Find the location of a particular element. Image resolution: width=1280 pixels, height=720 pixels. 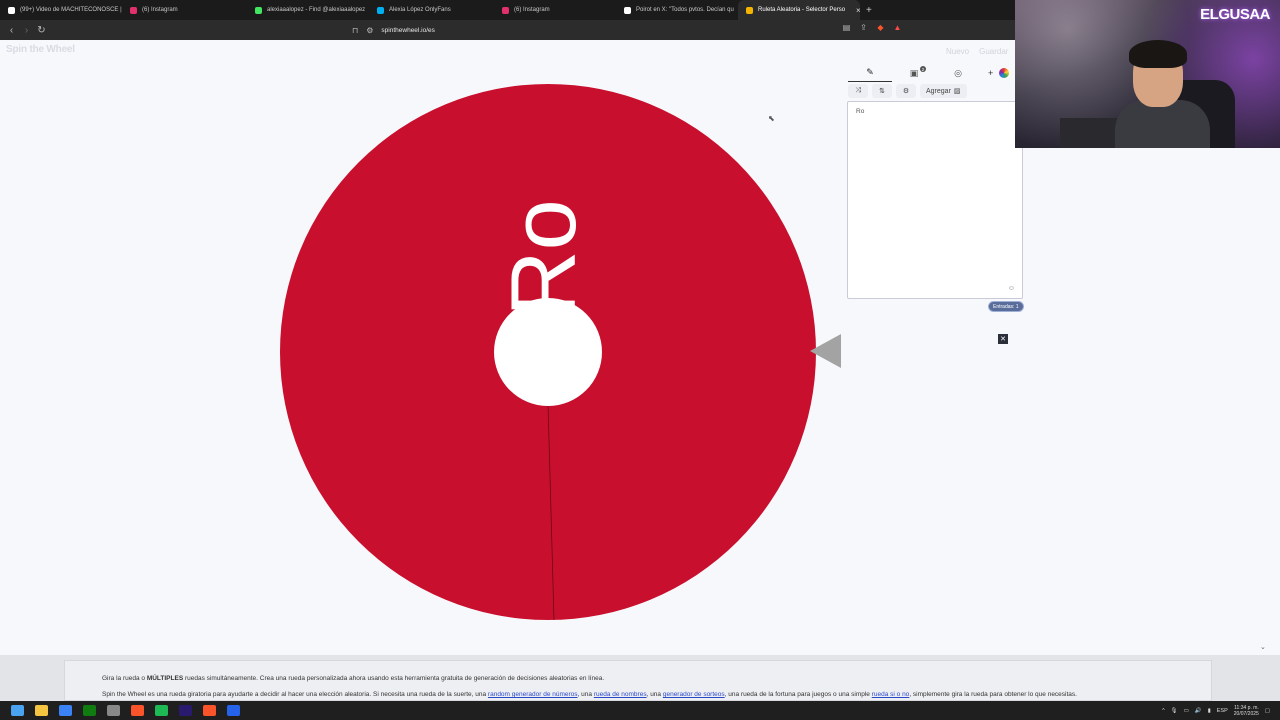

url-field: ⊓ ⚙ spinthewheel.io/es is located at coordinates (632, 30).